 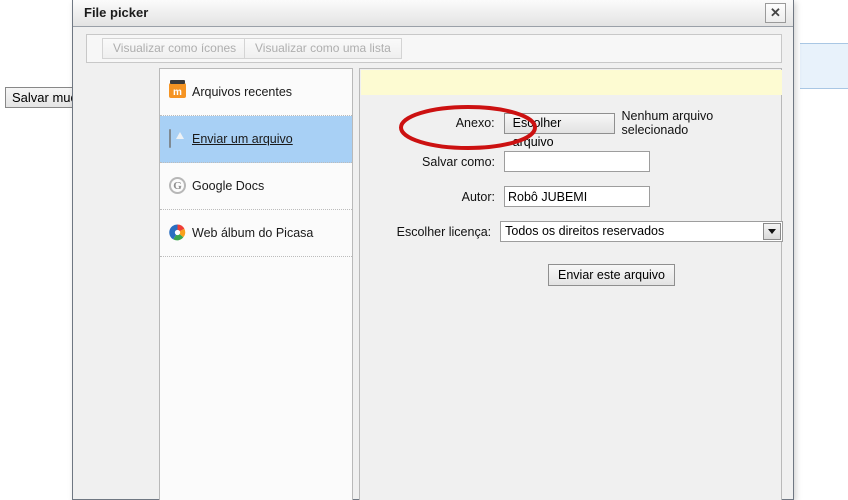 What do you see at coordinates (116, 12) in the screenshot?
I see `dialog-title: File picker` at bounding box center [116, 12].